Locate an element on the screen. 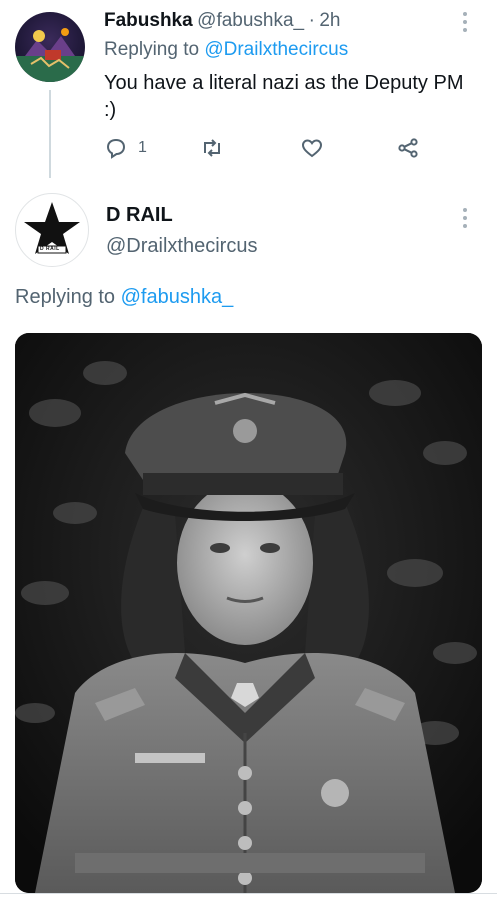 The width and height of the screenshot is (497, 900). main-replying-to: Replying to @fabushka_ is located at coordinates (124, 297).